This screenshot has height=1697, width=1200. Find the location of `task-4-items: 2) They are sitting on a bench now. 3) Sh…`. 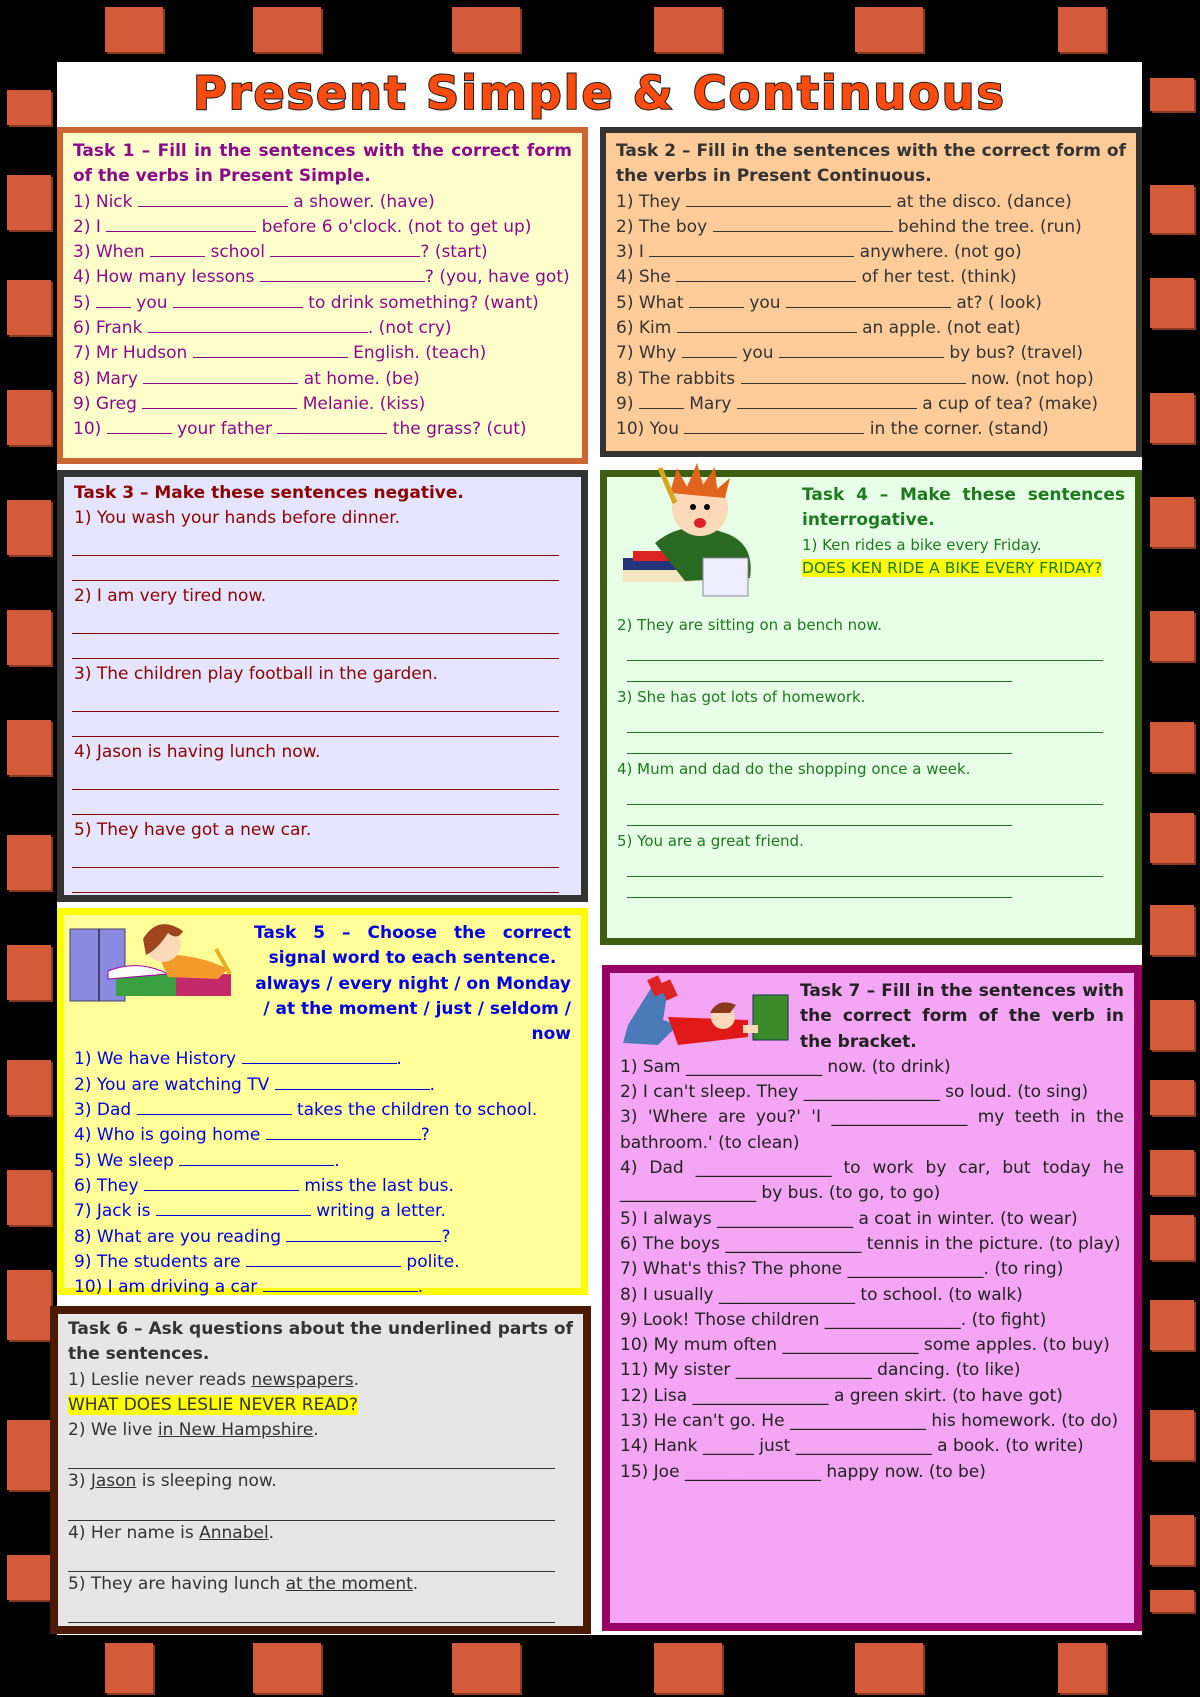

task-4-items: 2) They are sitting on a bench now. 3) Sh… is located at coordinates (871, 758).